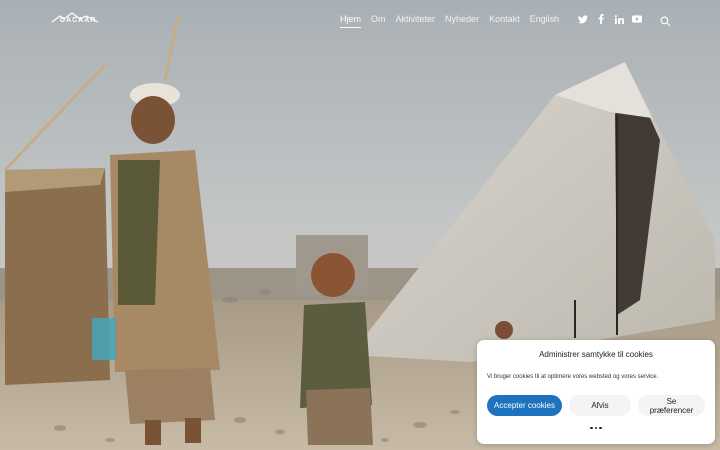 The image size is (720, 450). Describe the element at coordinates (416, 21) in the screenshot. I see `nav-item-aktiviteter: Aktiviteter` at that location.